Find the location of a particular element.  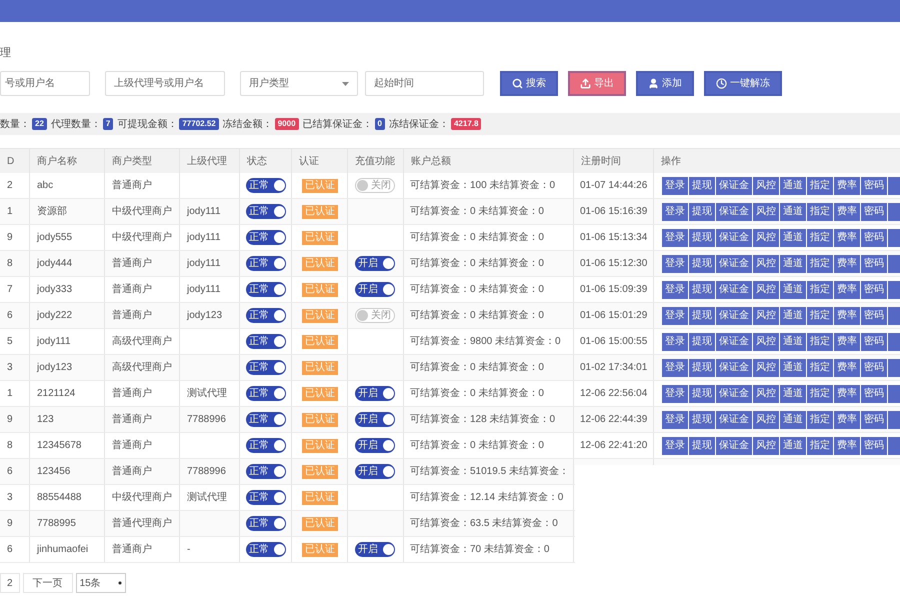

page-size-select: 15条 is located at coordinates (101, 583).